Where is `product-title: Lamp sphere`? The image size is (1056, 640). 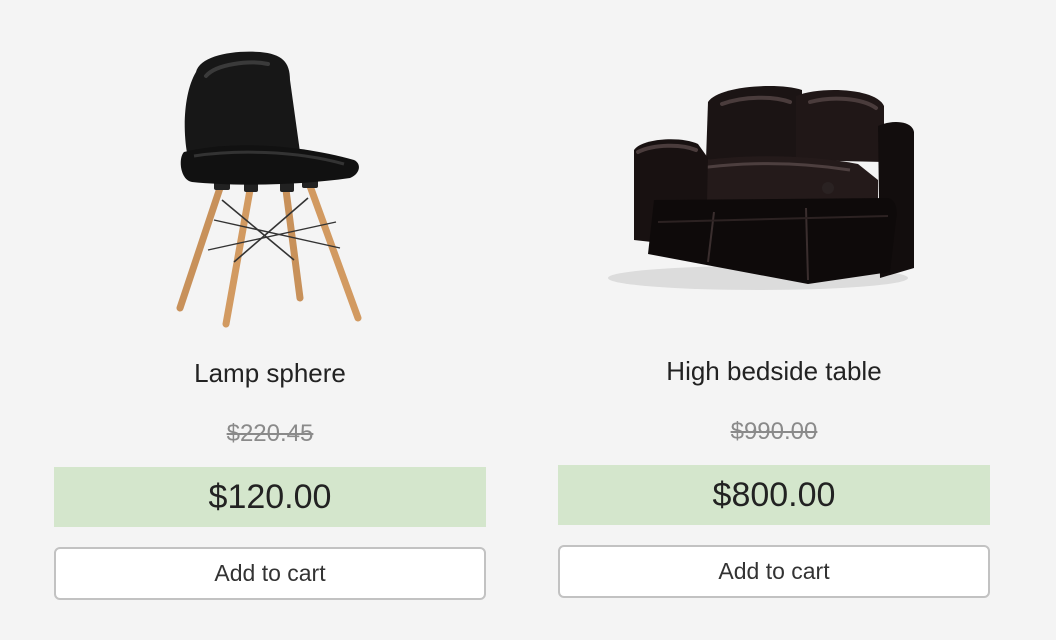 product-title: Lamp sphere is located at coordinates (270, 373).